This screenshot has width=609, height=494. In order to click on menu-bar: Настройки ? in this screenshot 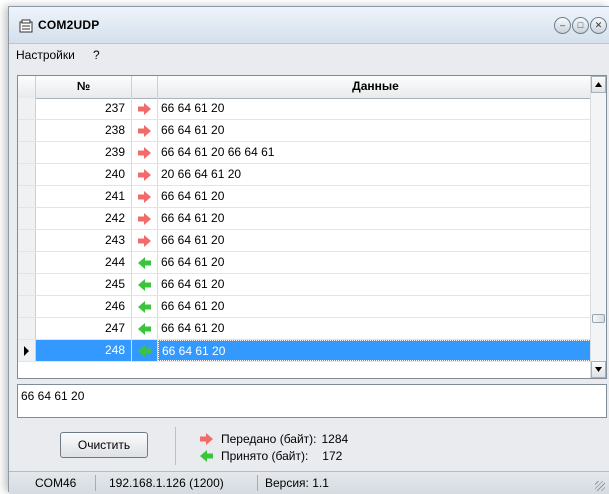, I will do `click(309, 54)`.